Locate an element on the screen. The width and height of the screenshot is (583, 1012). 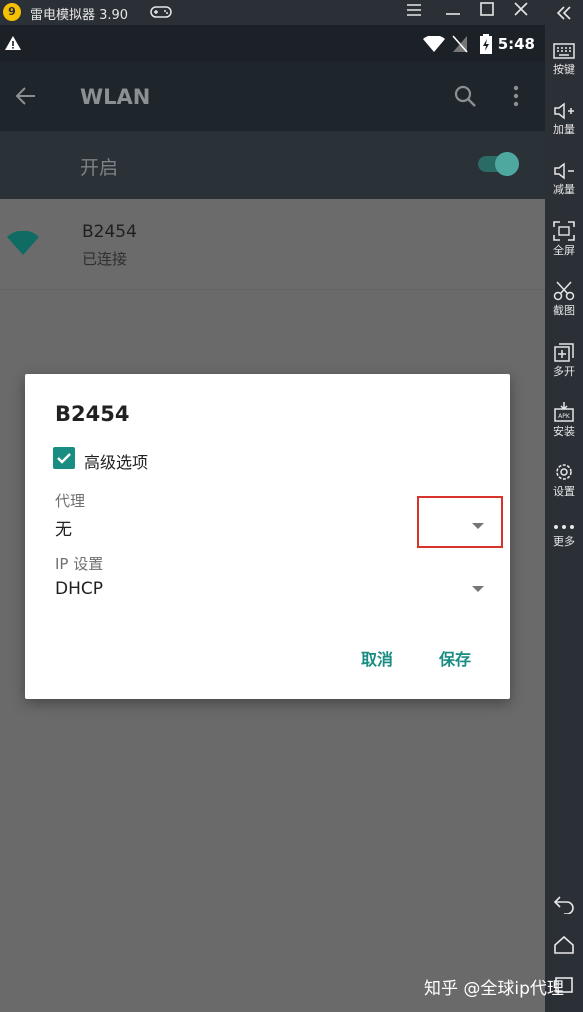
page-title: WLAN is located at coordinates (115, 97).